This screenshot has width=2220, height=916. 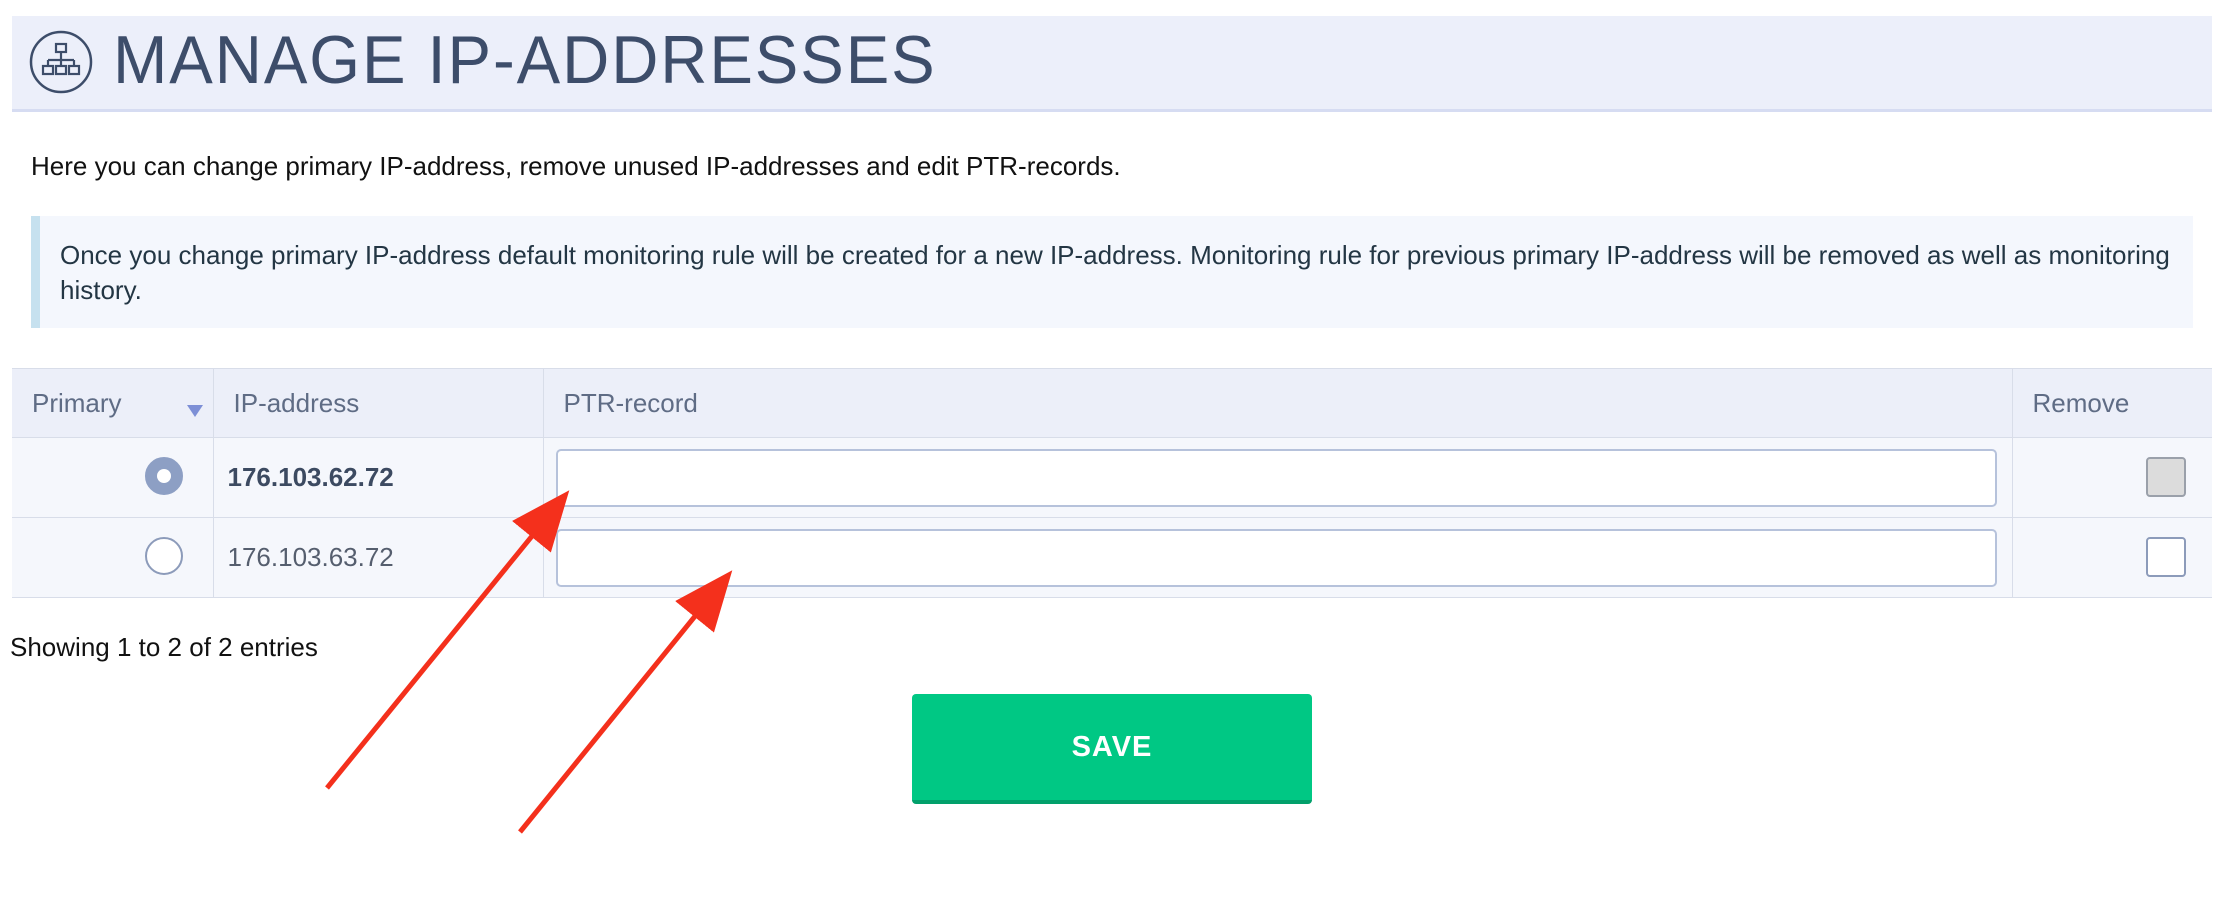 I want to click on sort-desc-icon, so click(x=194, y=411).